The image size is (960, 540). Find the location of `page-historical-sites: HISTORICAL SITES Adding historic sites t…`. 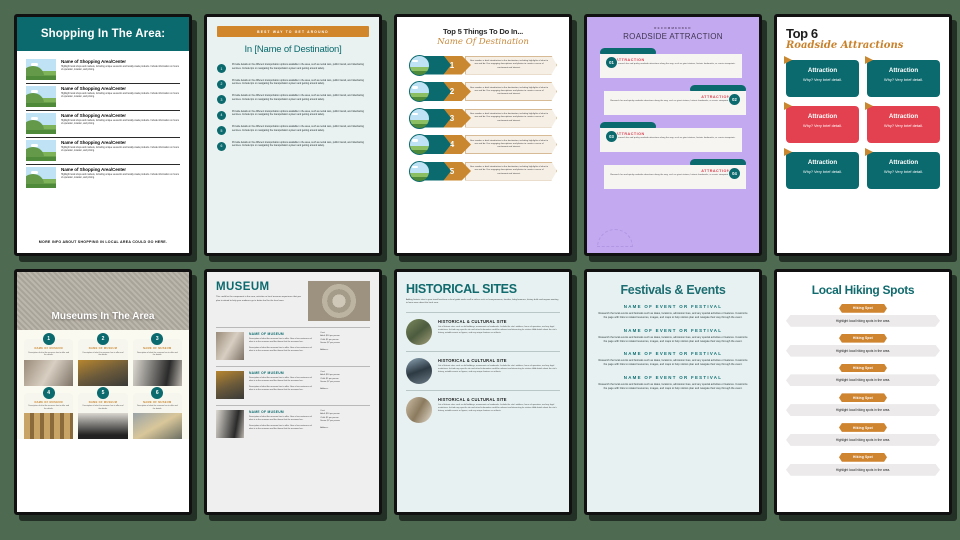

page-historical-sites: HISTORICAL SITES Adding historic sites t… is located at coordinates (483, 392).